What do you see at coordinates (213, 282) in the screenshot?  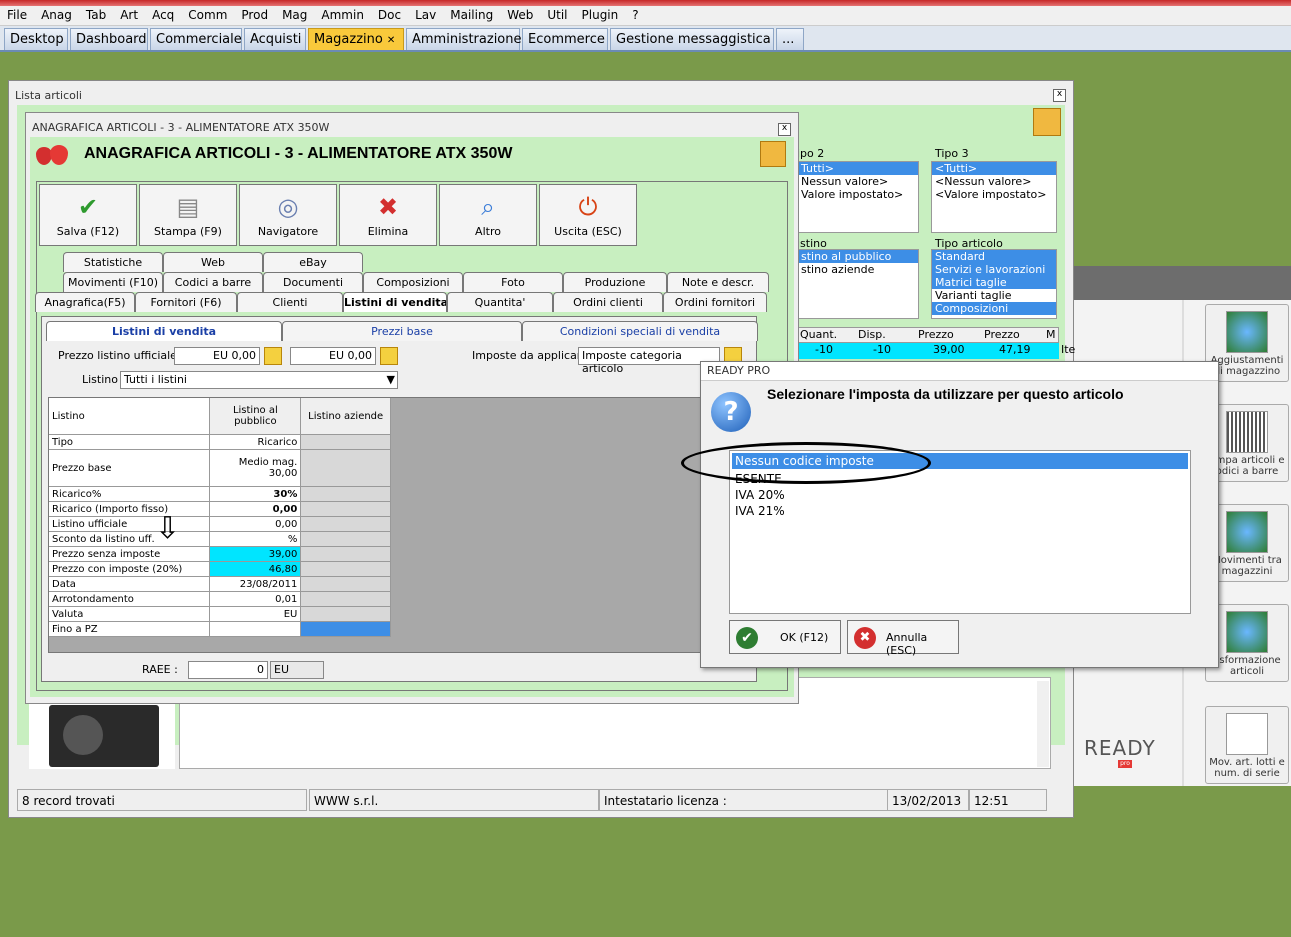 I see `tab-codici-a-barre: Codici a barre` at bounding box center [213, 282].